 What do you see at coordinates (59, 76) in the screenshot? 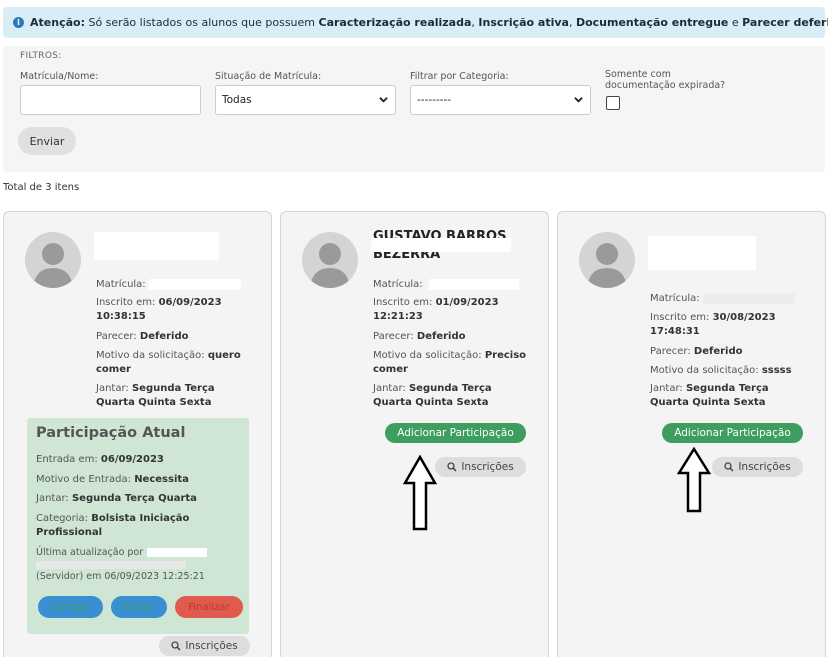
I see `matricula-label: Matrícula/Nome:` at bounding box center [59, 76].